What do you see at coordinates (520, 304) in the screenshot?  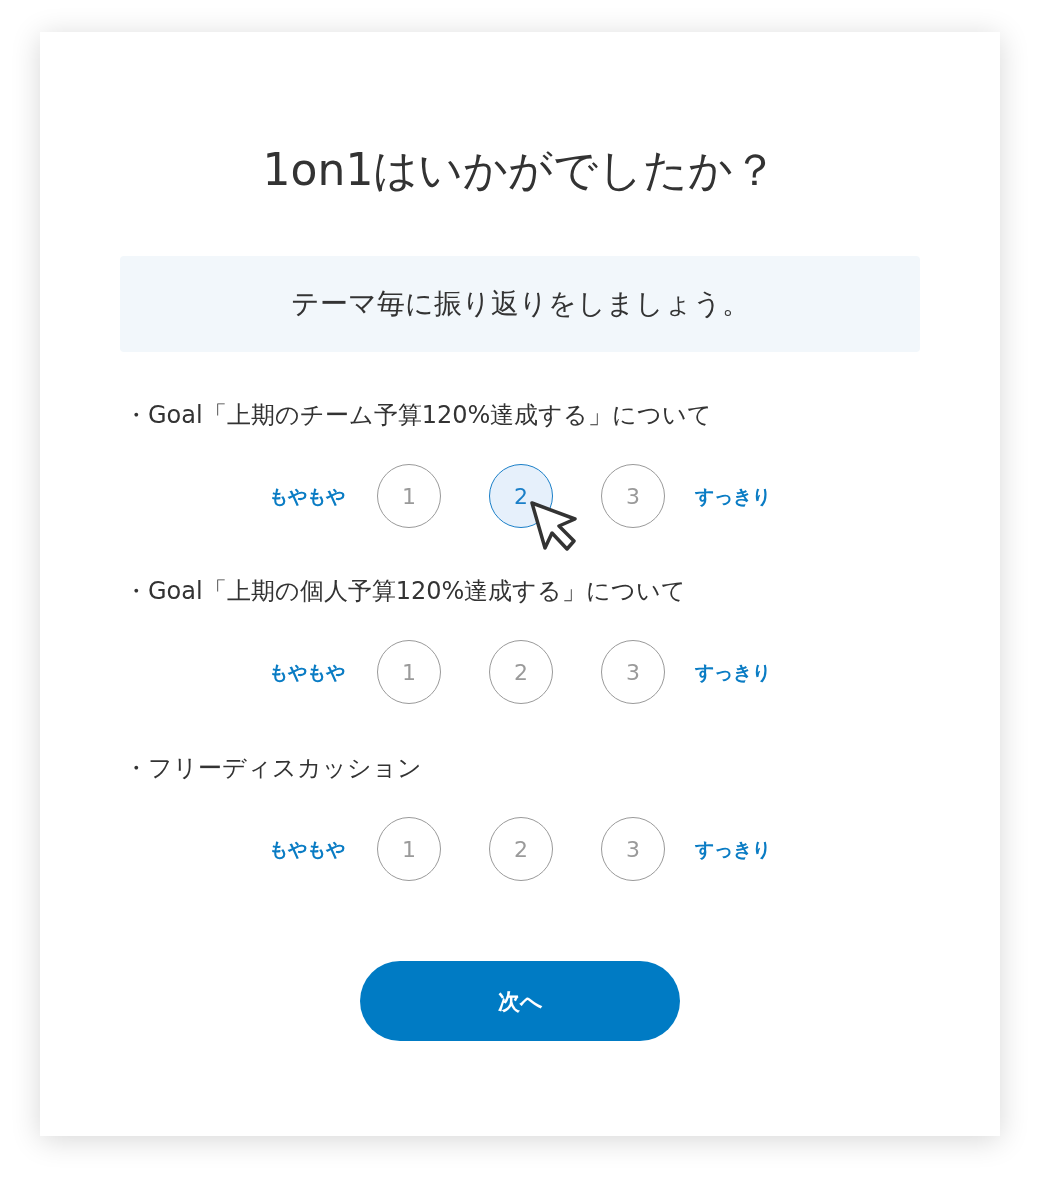 I see `instruction-banner: テーマ毎に振り返りをしましょう。` at bounding box center [520, 304].